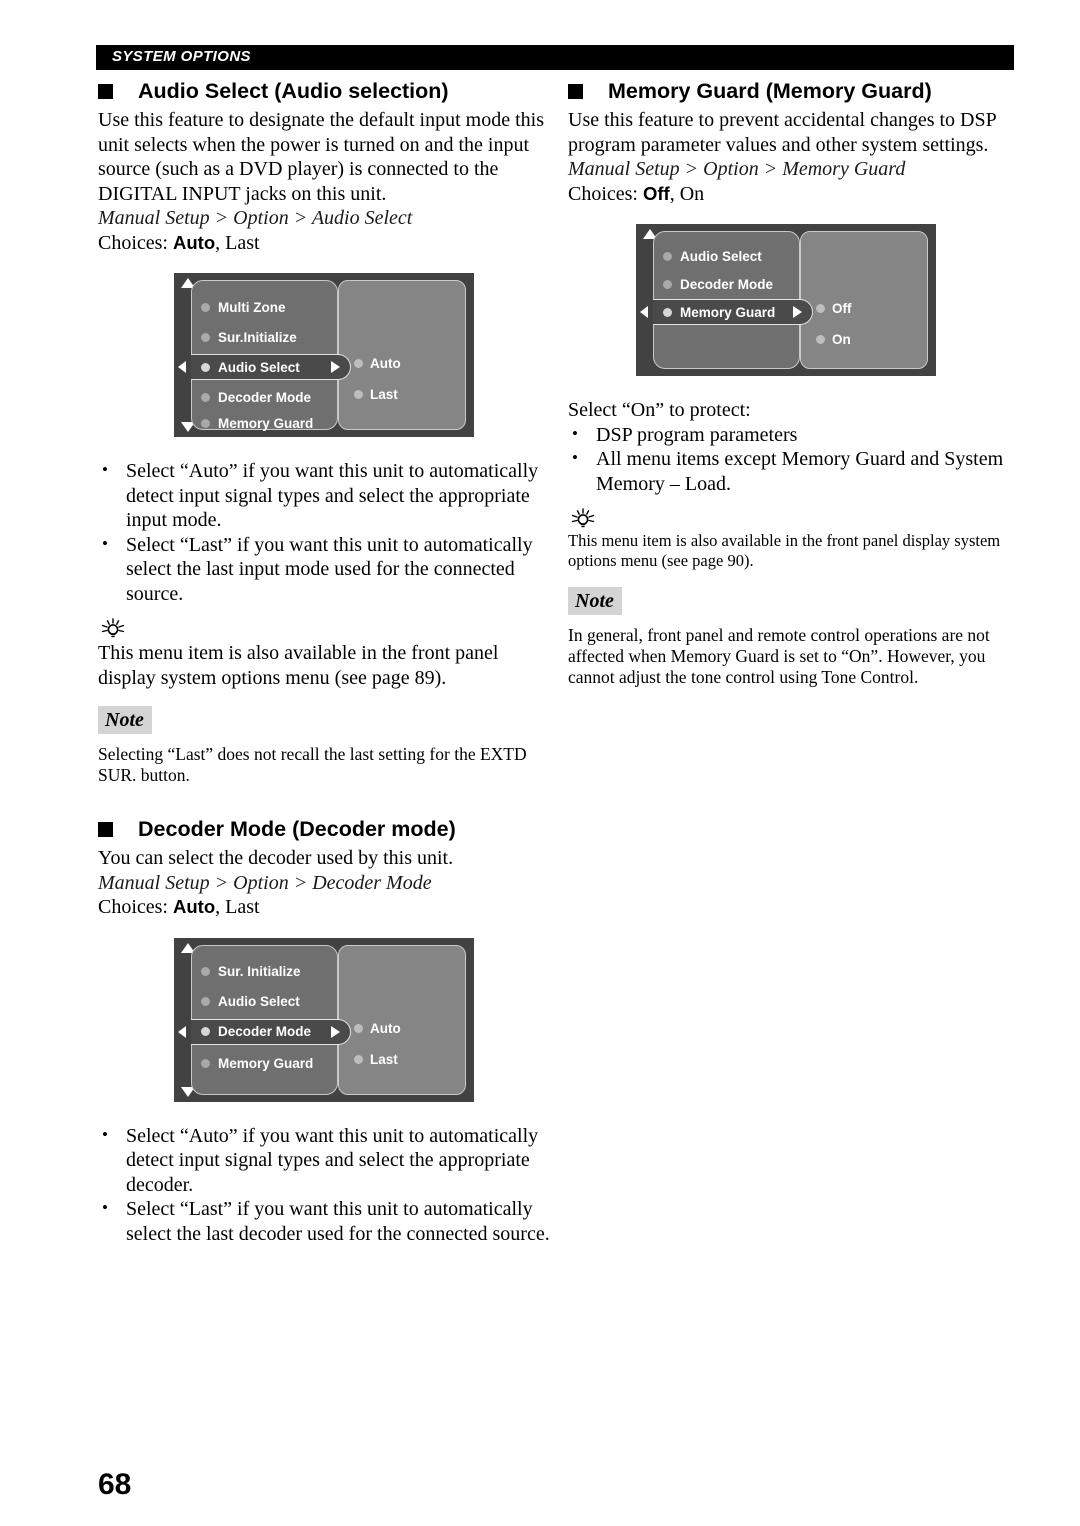 This screenshot has width=1080, height=1526. Describe the element at coordinates (255, 218) in the screenshot. I see `menu-path-breadcrumb: Manual Setup > Option > Audio Select` at that location.